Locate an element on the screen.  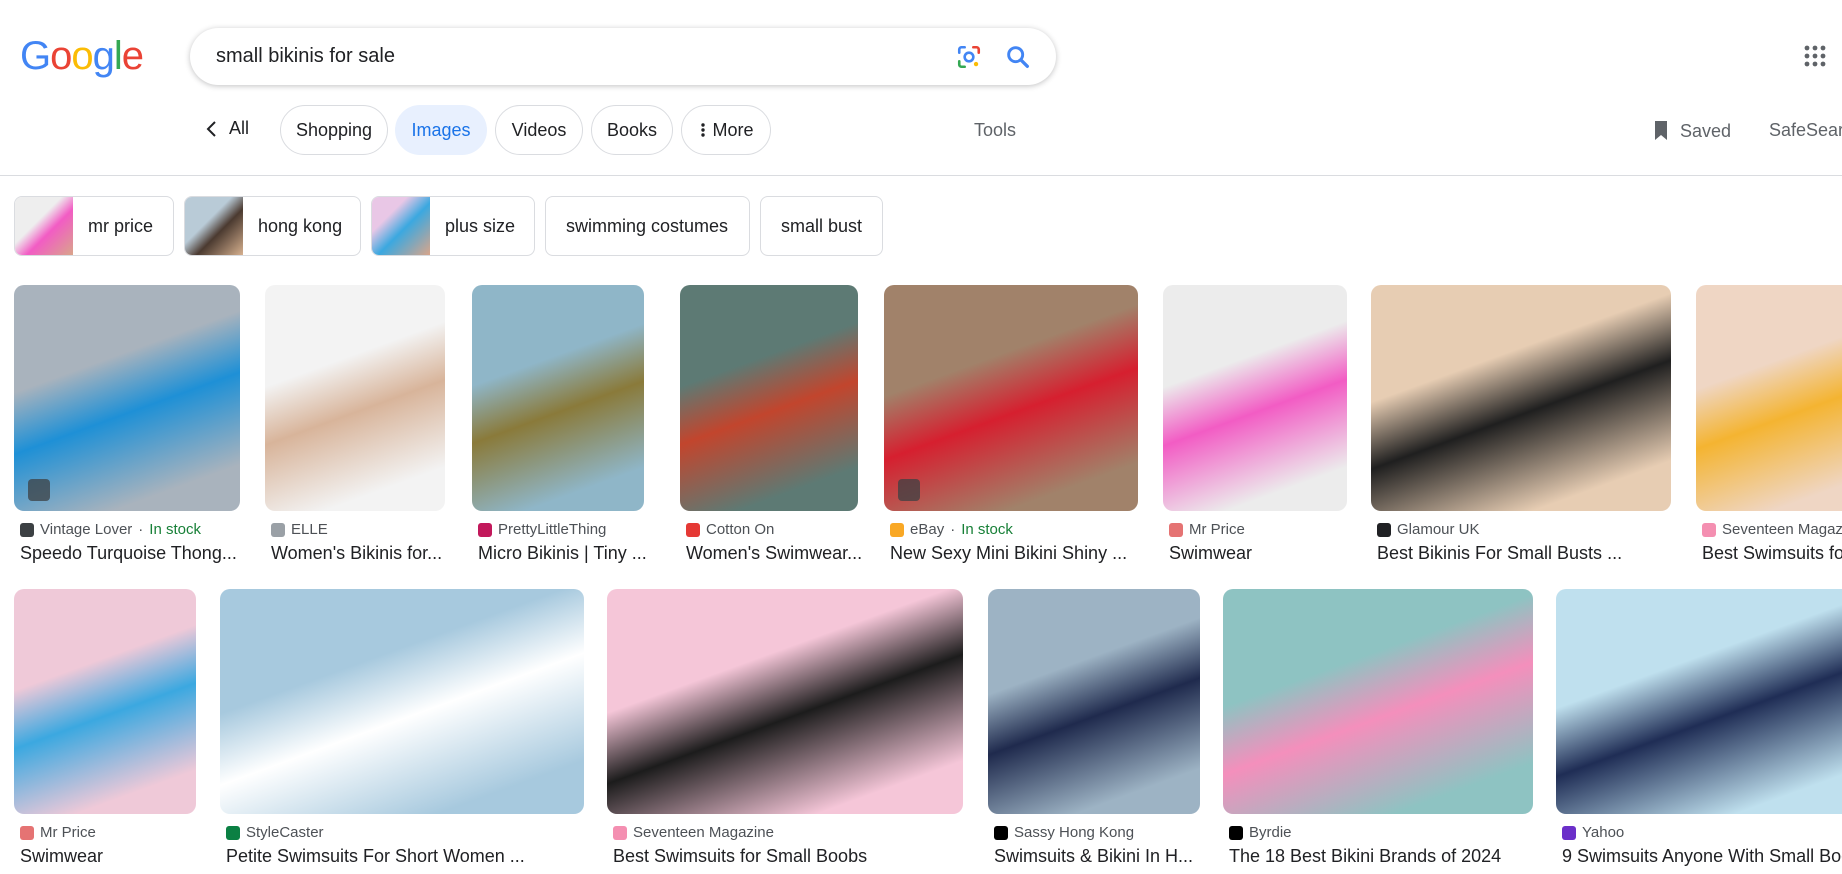
google-lens-icon is located at coordinates (969, 57).